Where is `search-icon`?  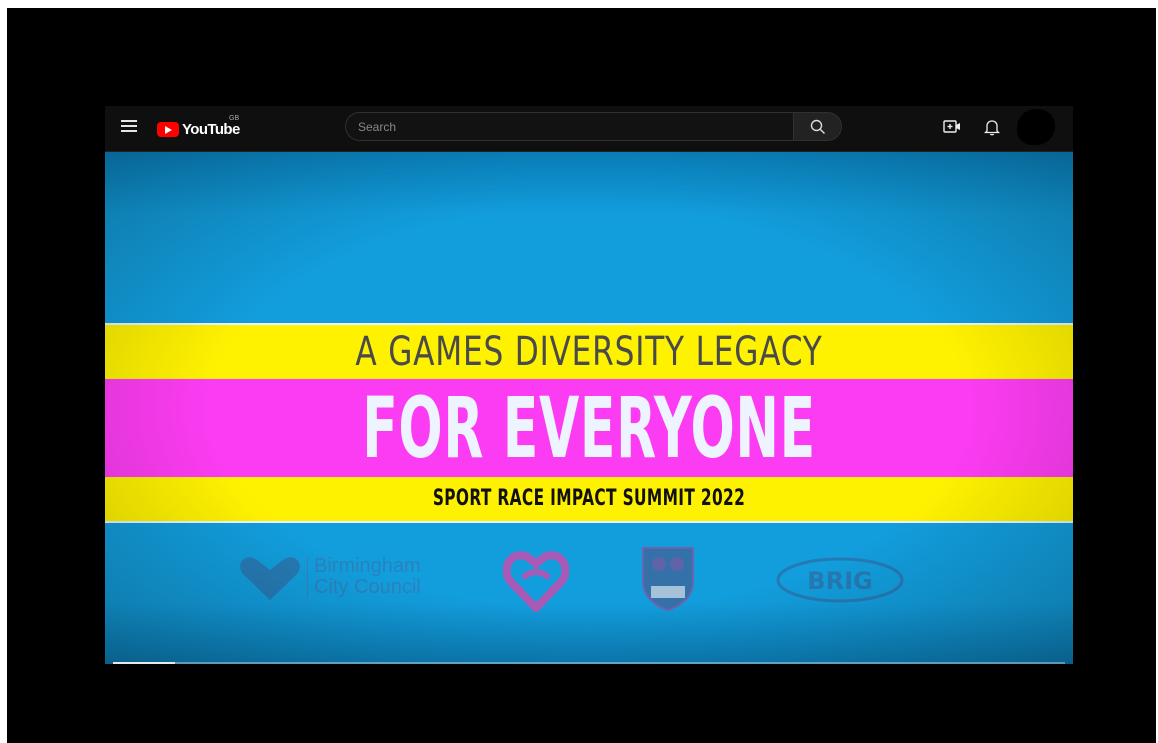
search-icon is located at coordinates (817, 126).